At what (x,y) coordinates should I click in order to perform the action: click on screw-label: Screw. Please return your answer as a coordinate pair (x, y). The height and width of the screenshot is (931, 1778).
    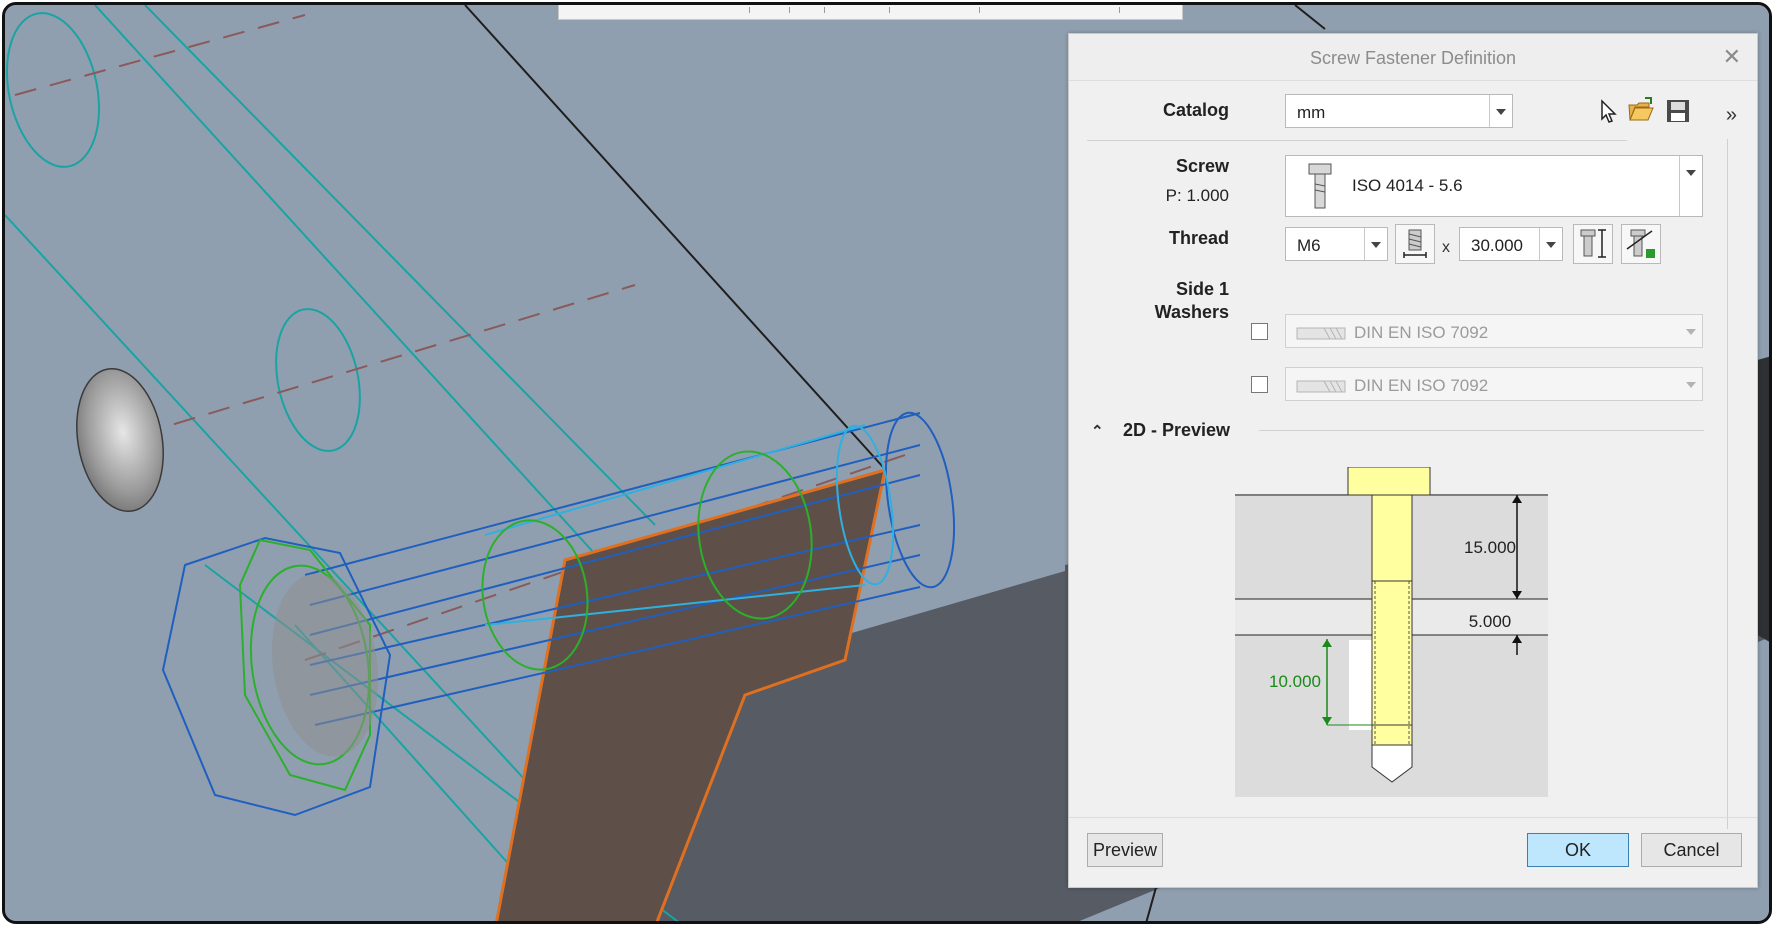
    Looking at the image, I should click on (1202, 166).